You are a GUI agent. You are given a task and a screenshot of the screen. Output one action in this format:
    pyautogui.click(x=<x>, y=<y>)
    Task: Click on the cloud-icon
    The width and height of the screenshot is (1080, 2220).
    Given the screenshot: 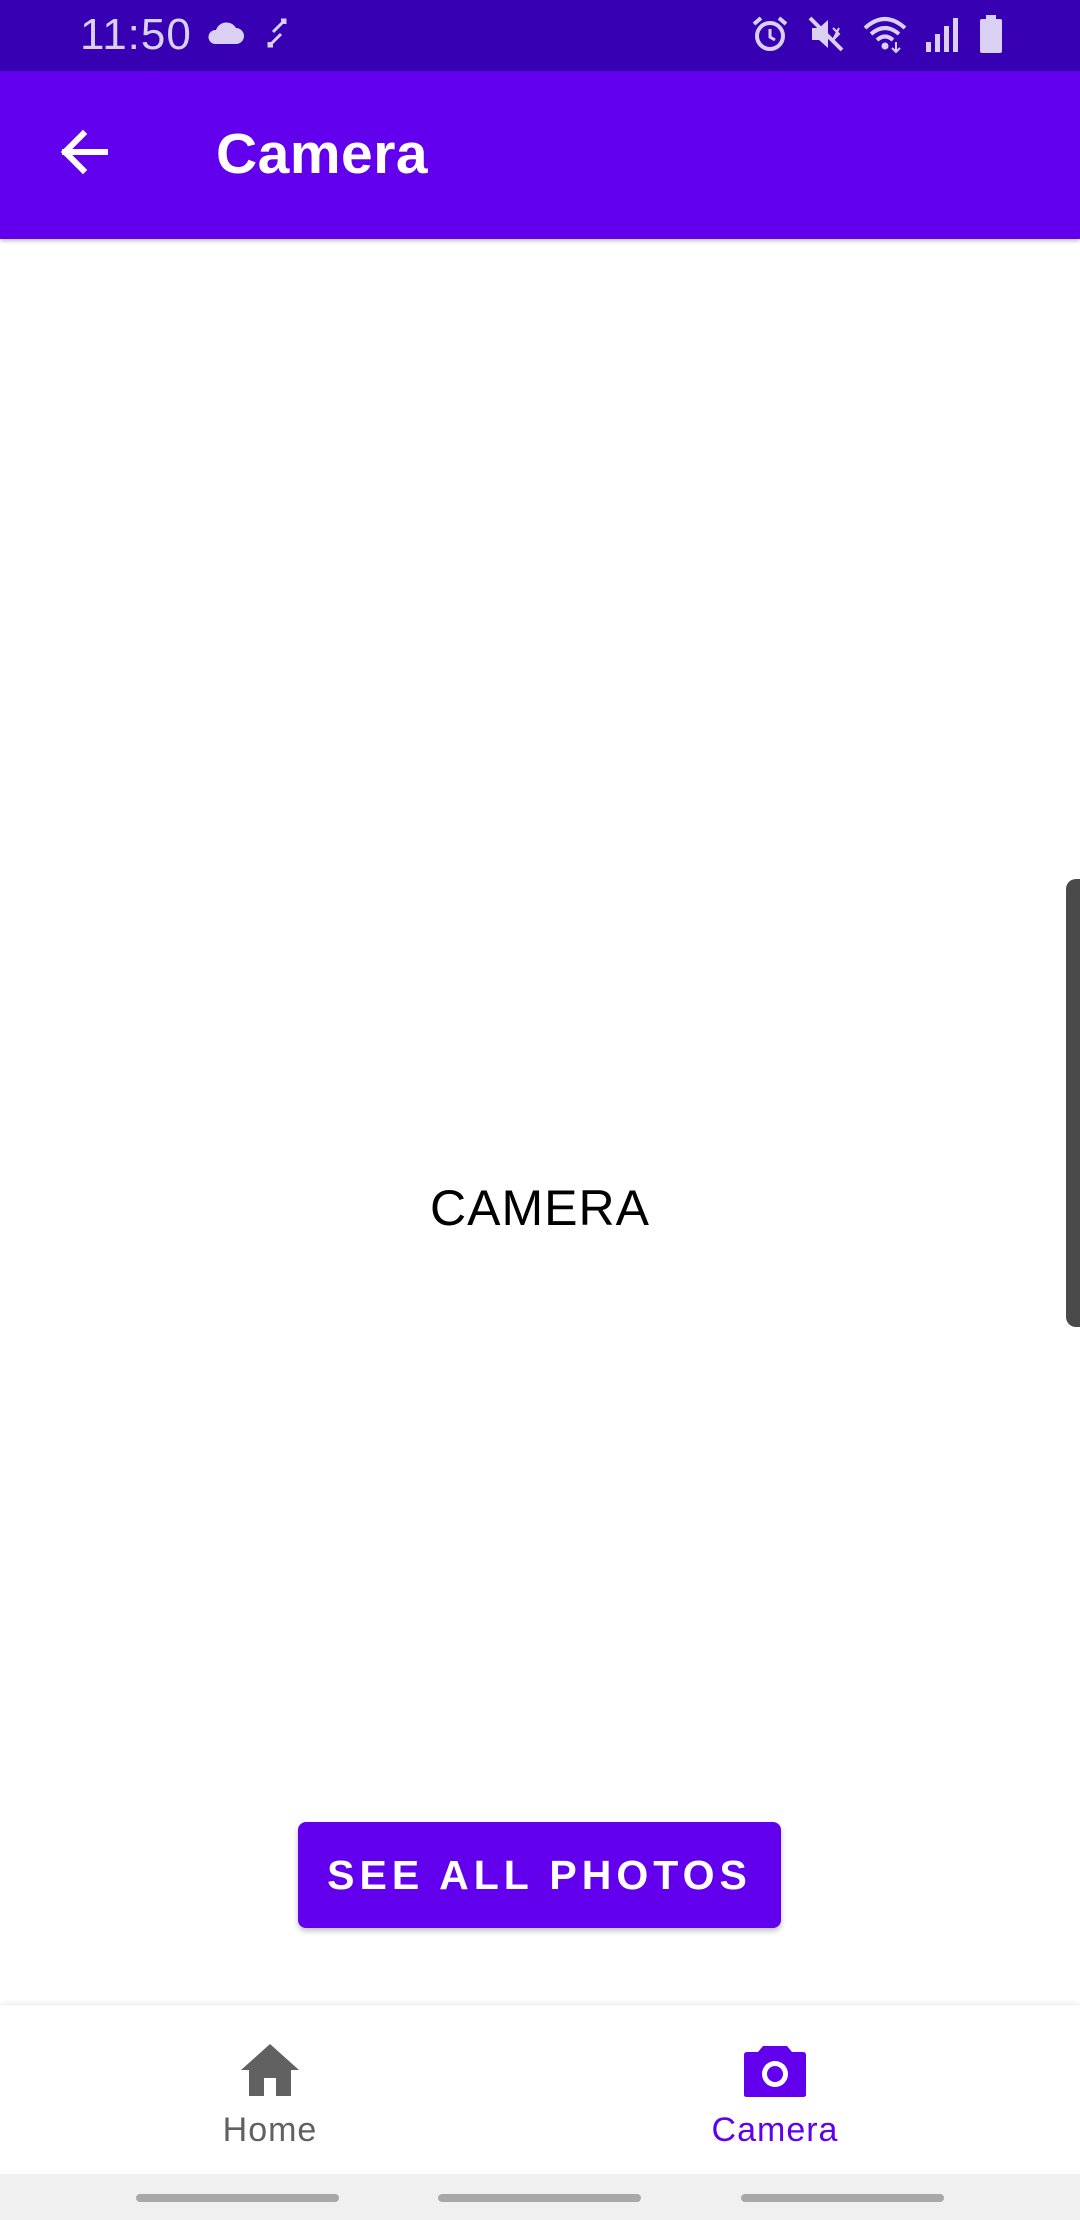 What is the action you would take?
    pyautogui.click(x=225, y=35)
    